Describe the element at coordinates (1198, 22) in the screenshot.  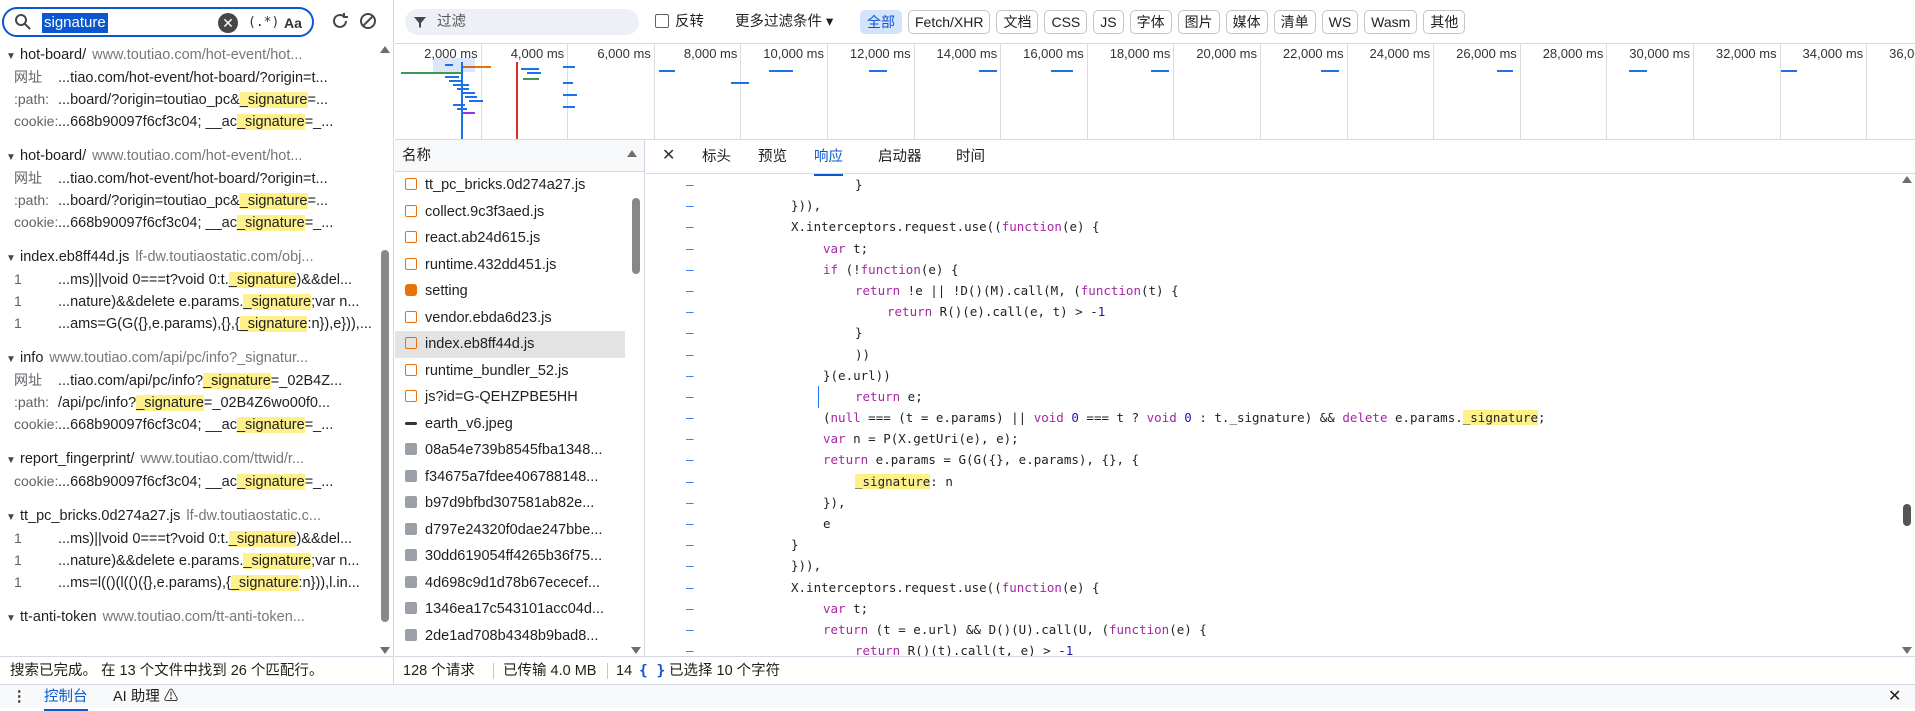
I see `filter-chip: 图片` at that location.